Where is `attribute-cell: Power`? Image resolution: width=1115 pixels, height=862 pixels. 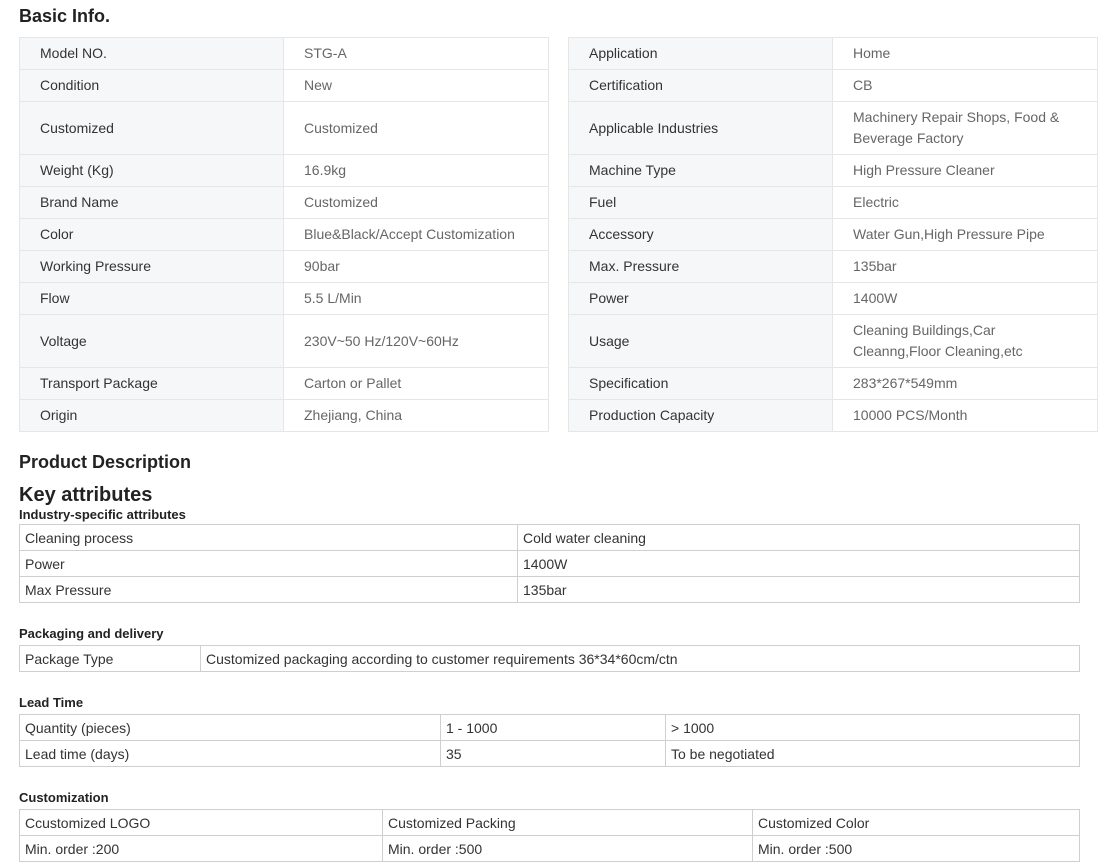
attribute-cell: Power is located at coordinates (268, 563).